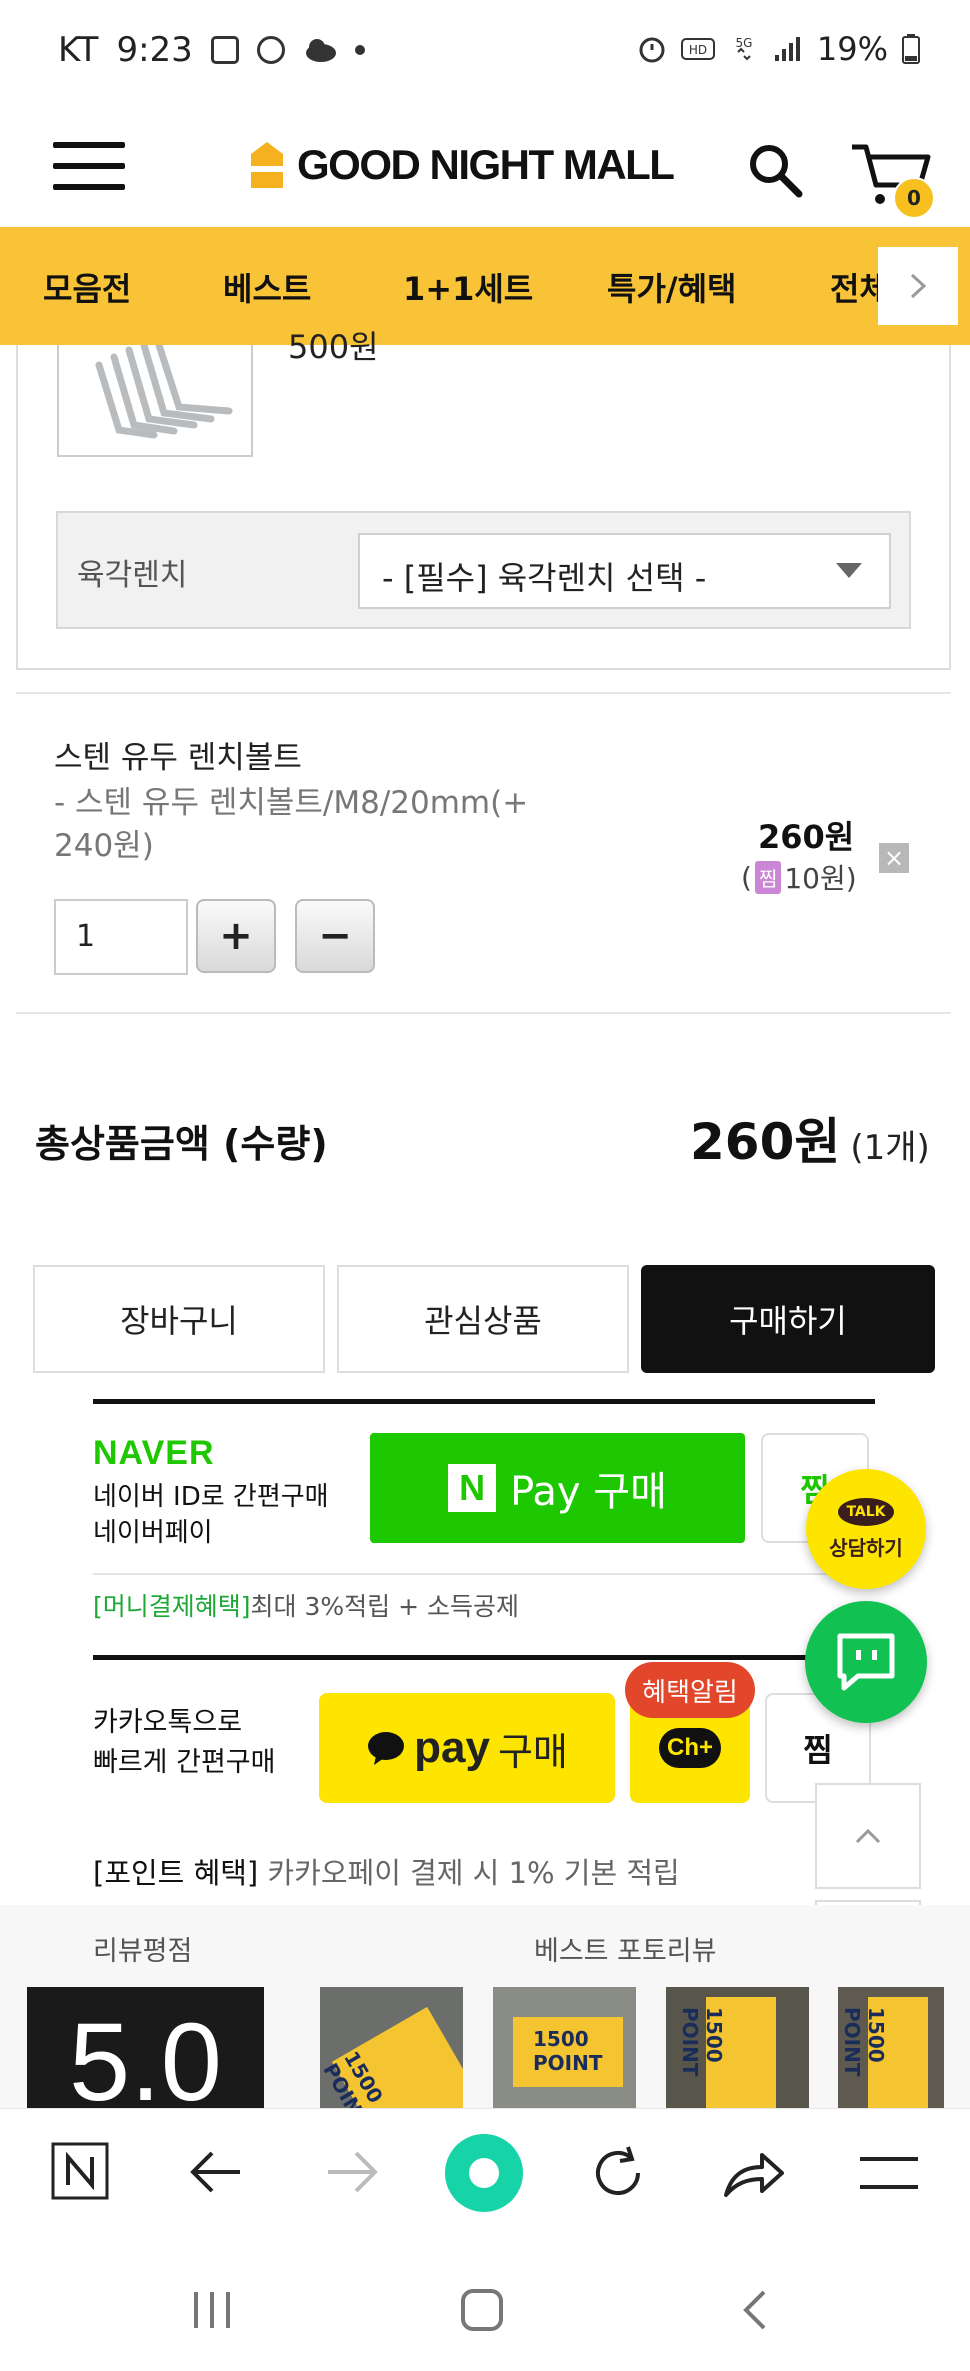 This screenshot has width=970, height=2371. What do you see at coordinates (473, 1873) in the screenshot?
I see `kakao-point-text: 카카오페이 결제 시 1% 기본 적립` at bounding box center [473, 1873].